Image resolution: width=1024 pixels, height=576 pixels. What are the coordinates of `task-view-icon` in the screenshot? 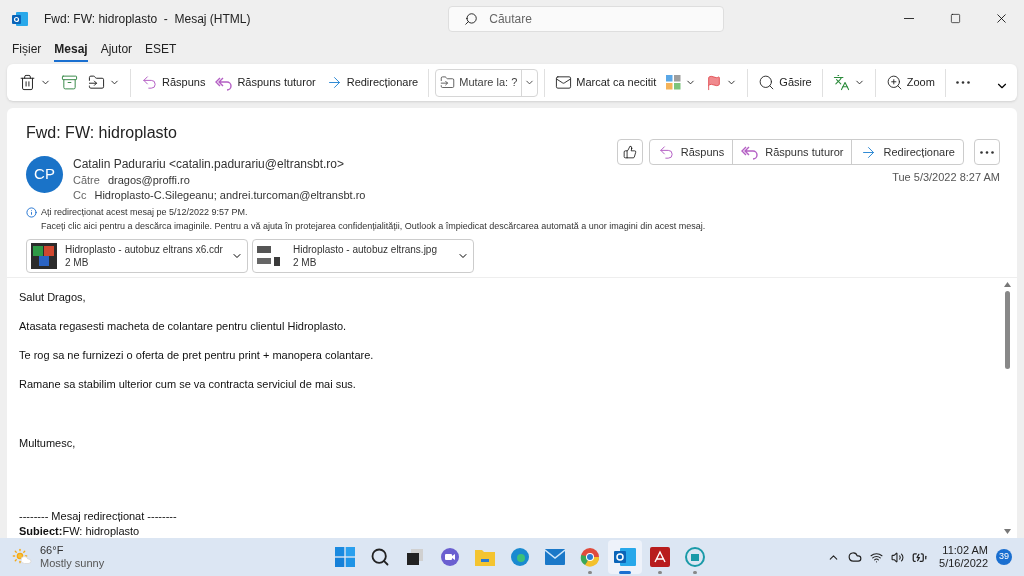 It's located at (415, 557).